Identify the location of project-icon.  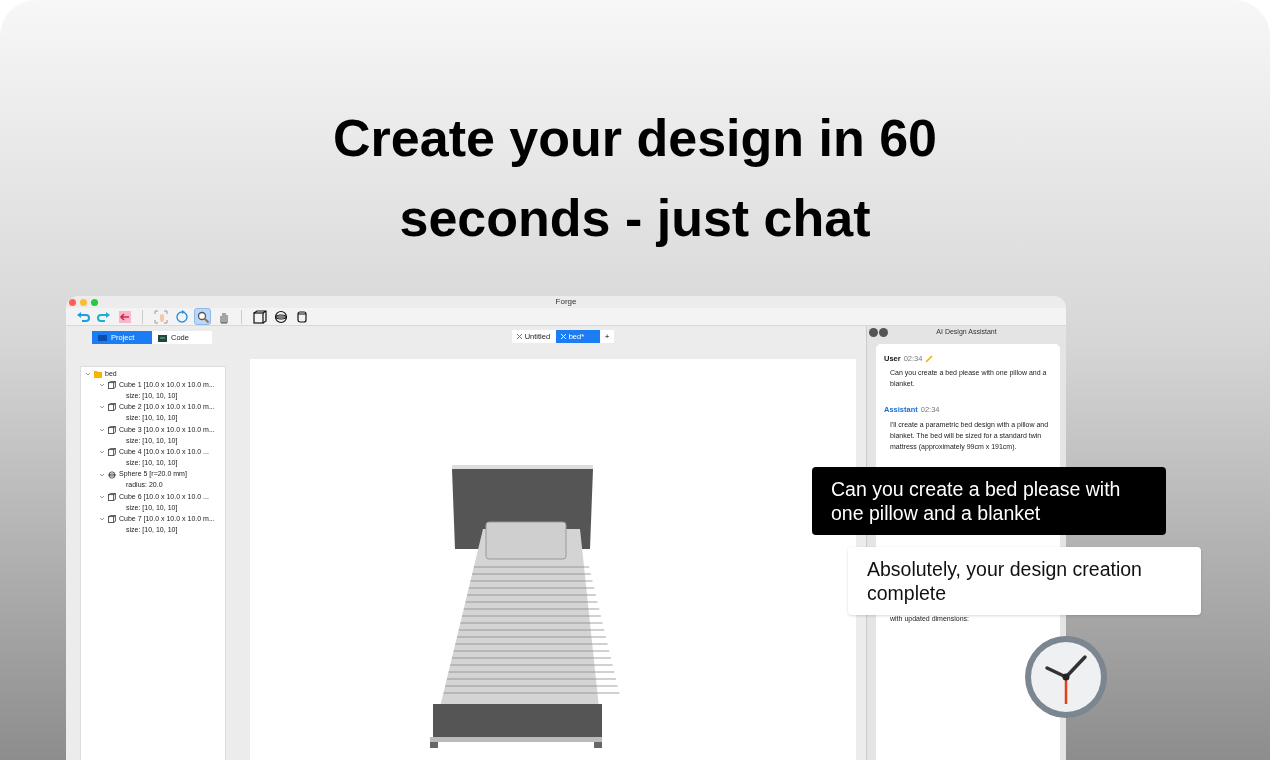
(102, 337).